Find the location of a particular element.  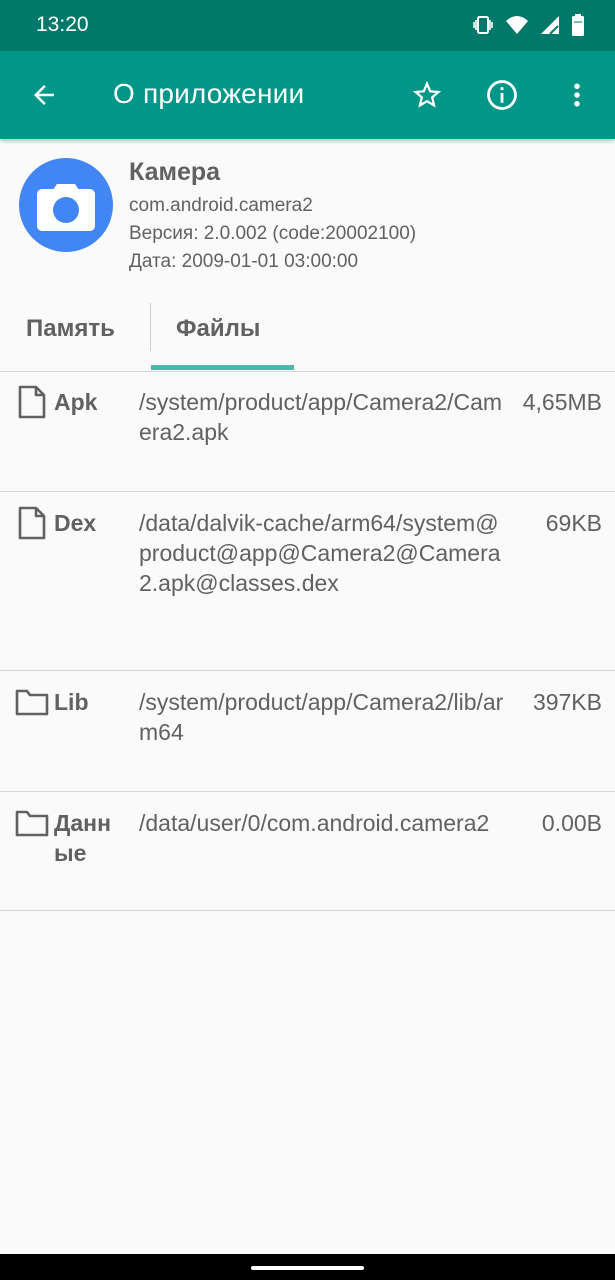

star-icon is located at coordinates (427, 94).